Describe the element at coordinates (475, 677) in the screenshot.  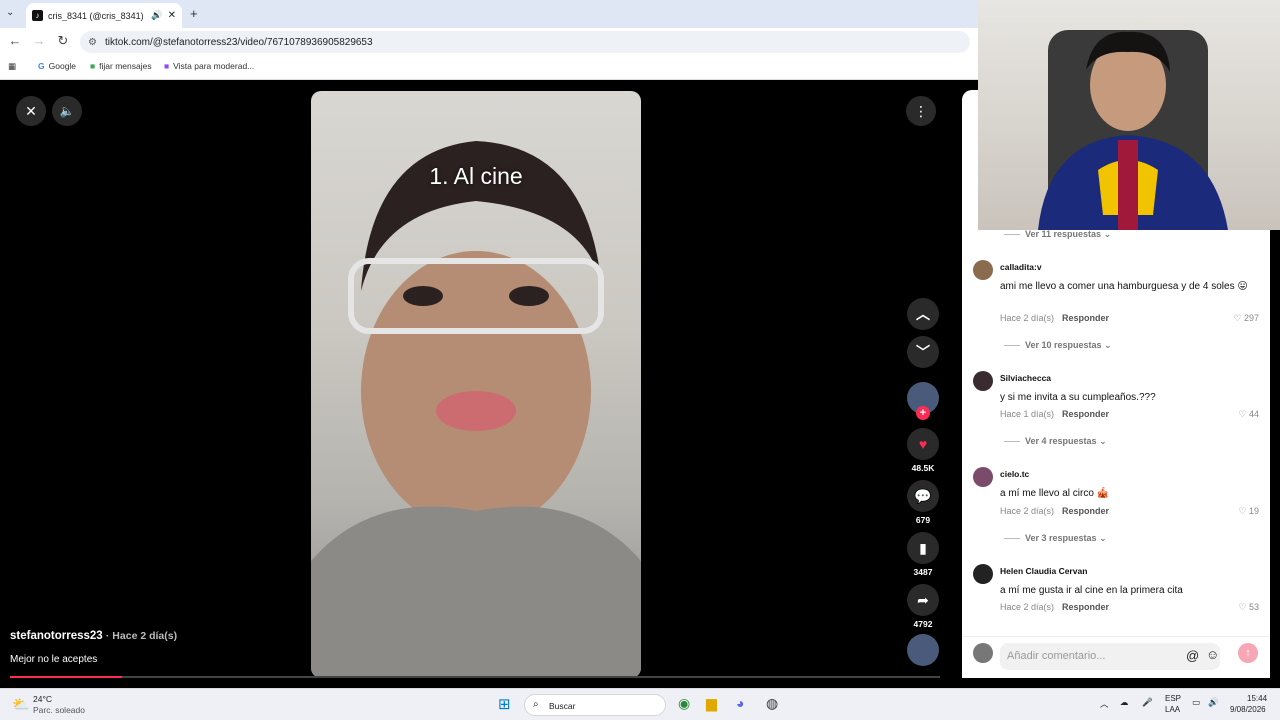
I see `video-progress-bar` at that location.